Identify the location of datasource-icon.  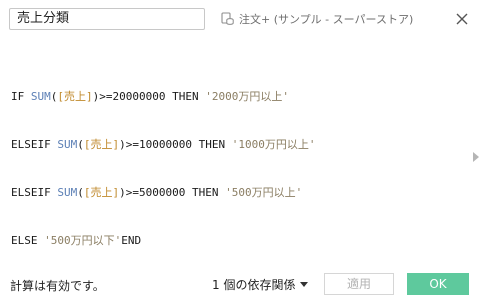
(227, 18).